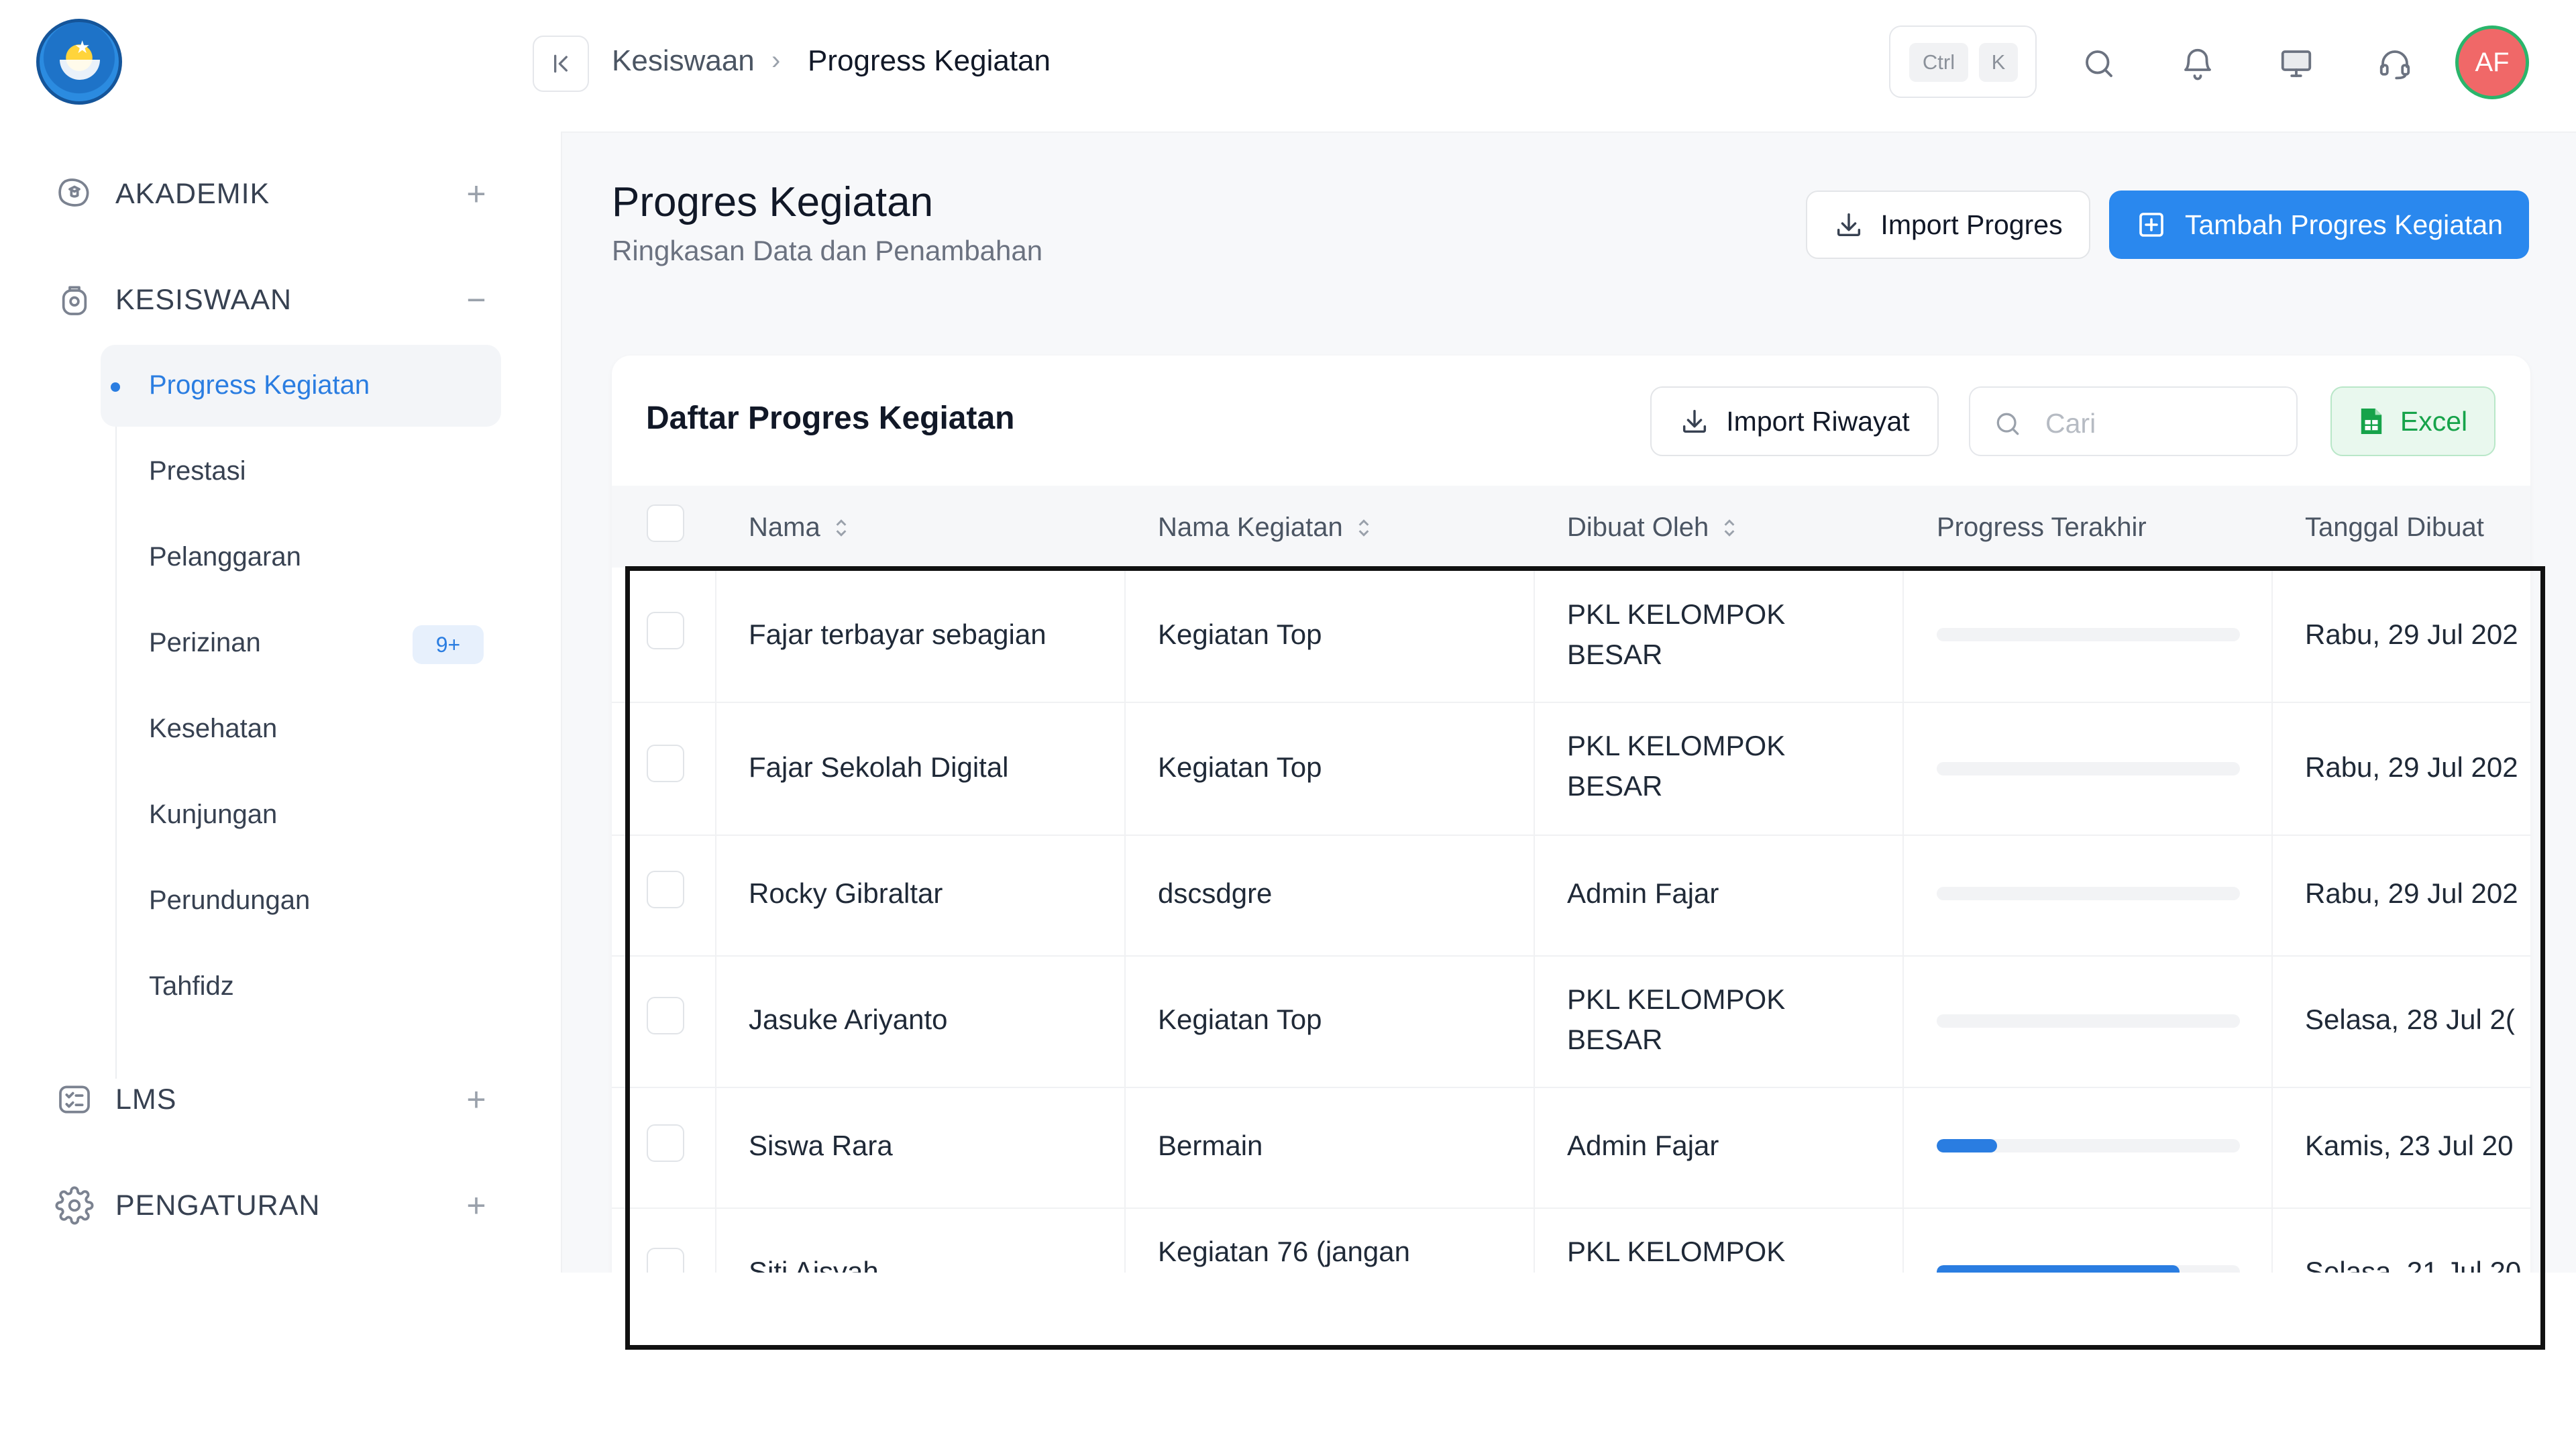 The width and height of the screenshot is (2576, 1449). I want to click on excel-export-button: Excel, so click(2413, 421).